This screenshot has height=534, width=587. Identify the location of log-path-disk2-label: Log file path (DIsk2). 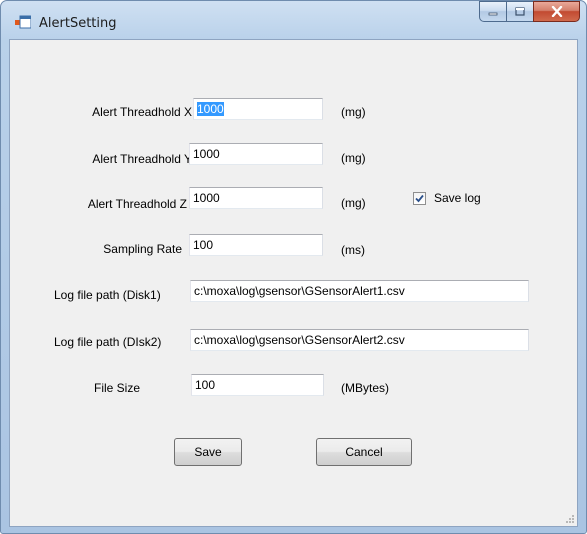
(108, 342).